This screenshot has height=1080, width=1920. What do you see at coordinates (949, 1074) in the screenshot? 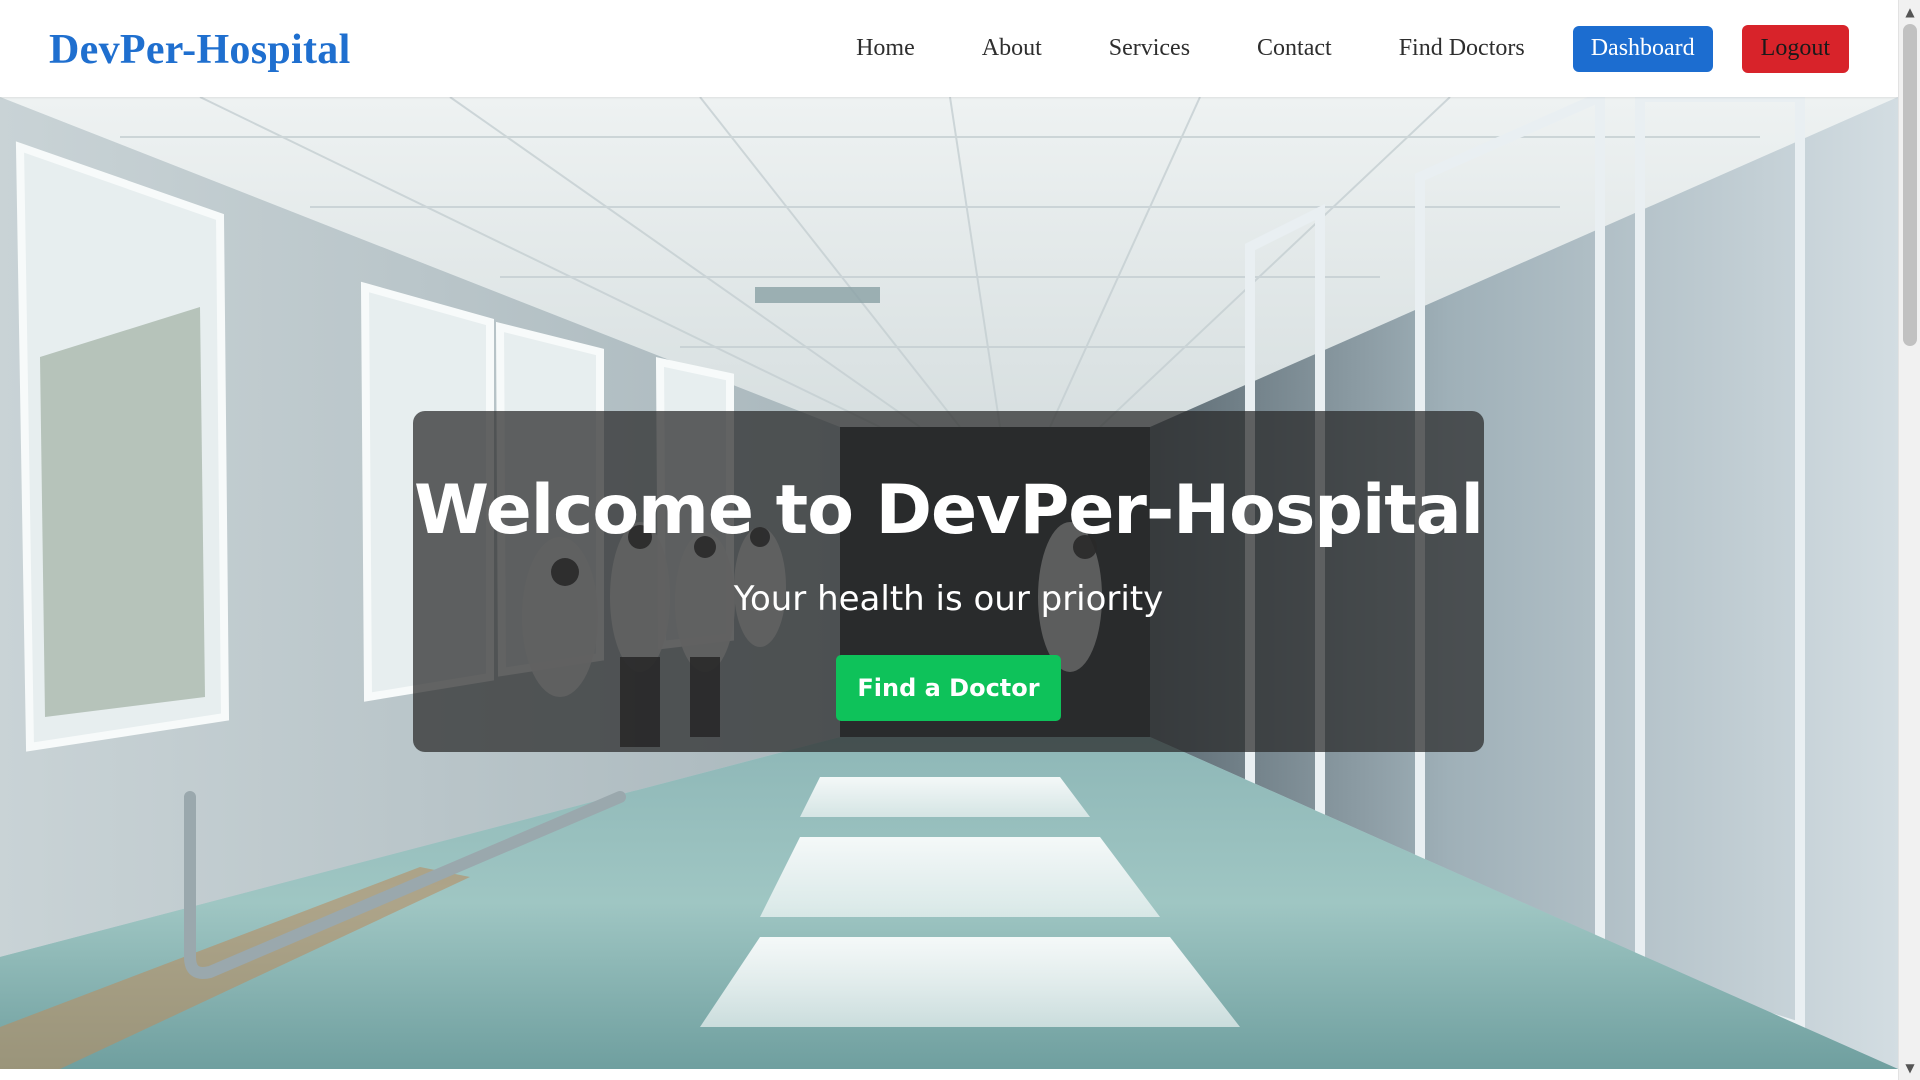
I see `page-bottom-edge` at bounding box center [949, 1074].